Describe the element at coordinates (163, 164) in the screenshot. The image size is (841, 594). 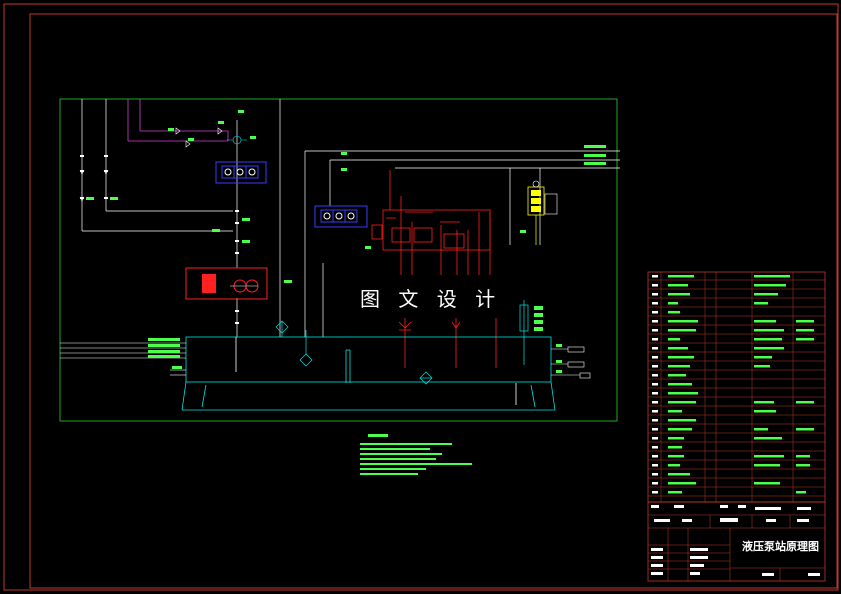
I see `check-valve-icon` at that location.